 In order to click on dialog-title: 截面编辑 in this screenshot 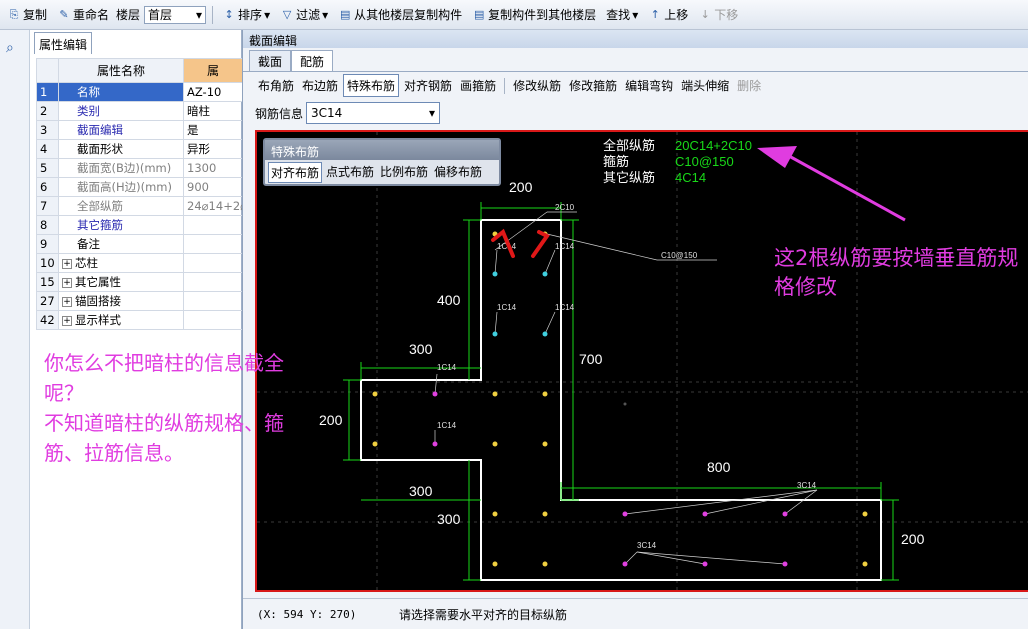, I will do `click(635, 39)`.